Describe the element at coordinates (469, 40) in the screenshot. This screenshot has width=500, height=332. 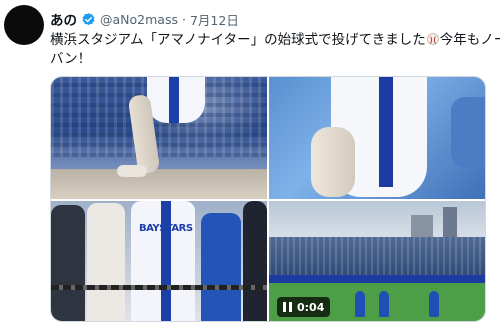
I see `tweet-text-line-1-end: 今年もノー` at that location.